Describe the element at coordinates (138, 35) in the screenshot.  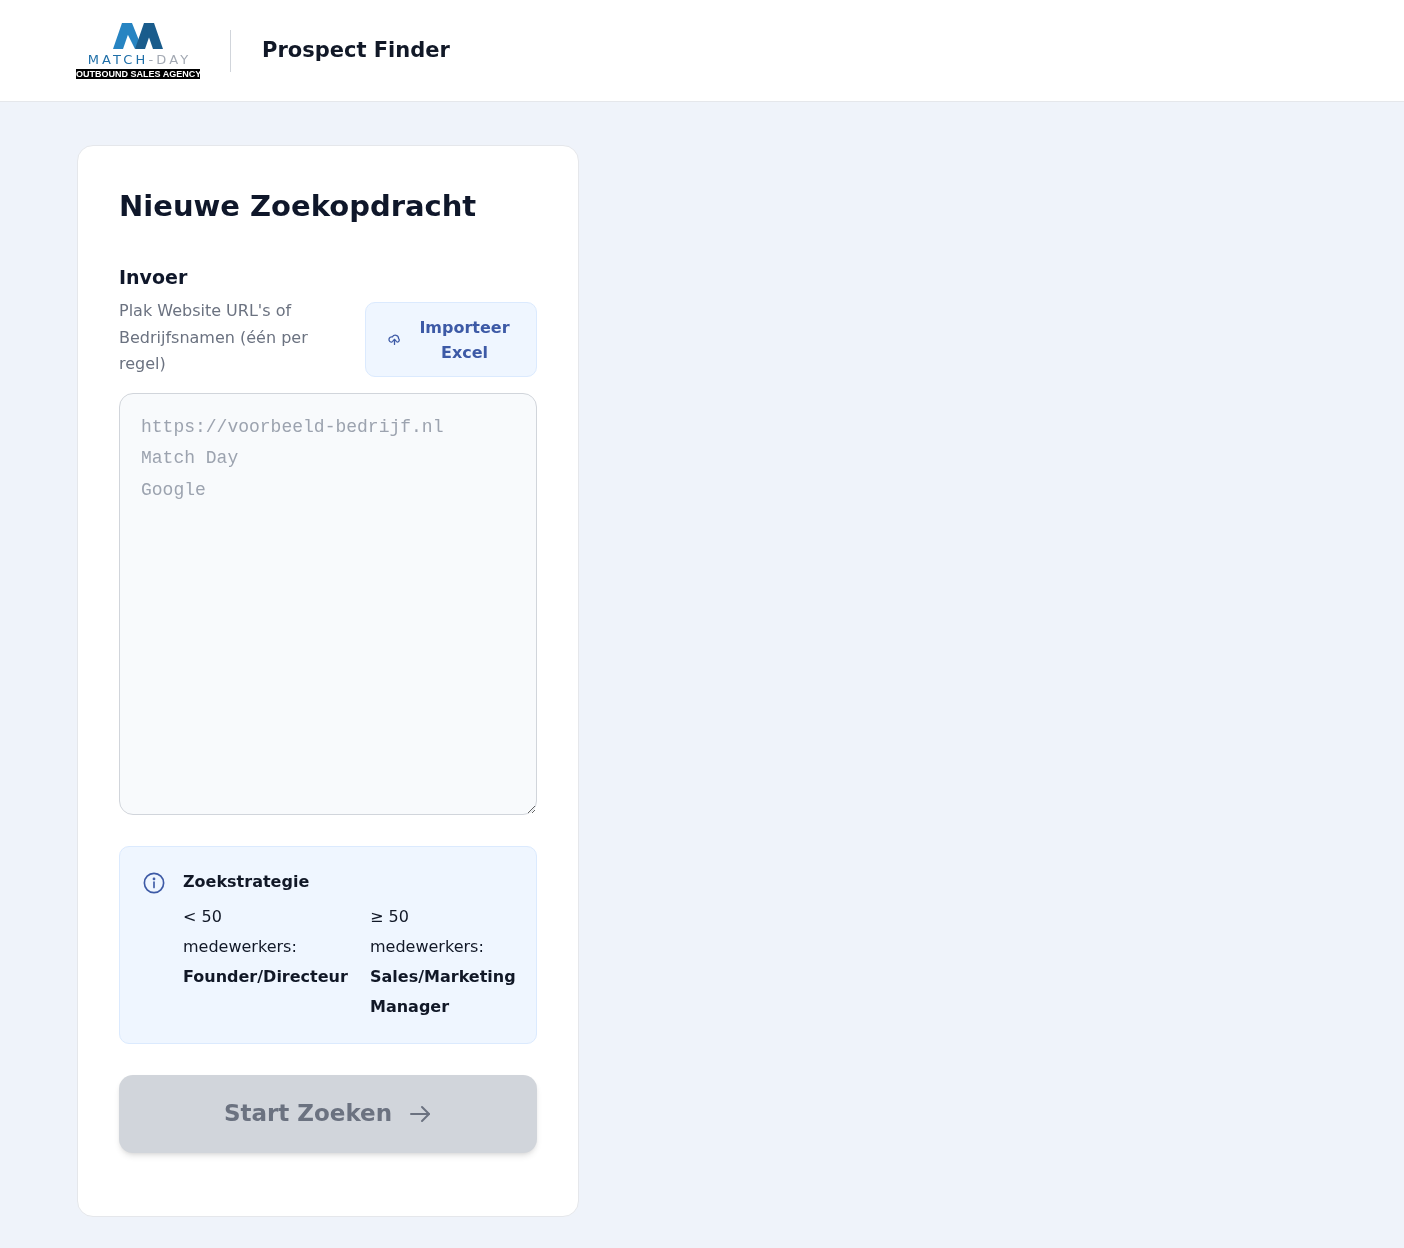
I see `peaks-logo-icon` at that location.